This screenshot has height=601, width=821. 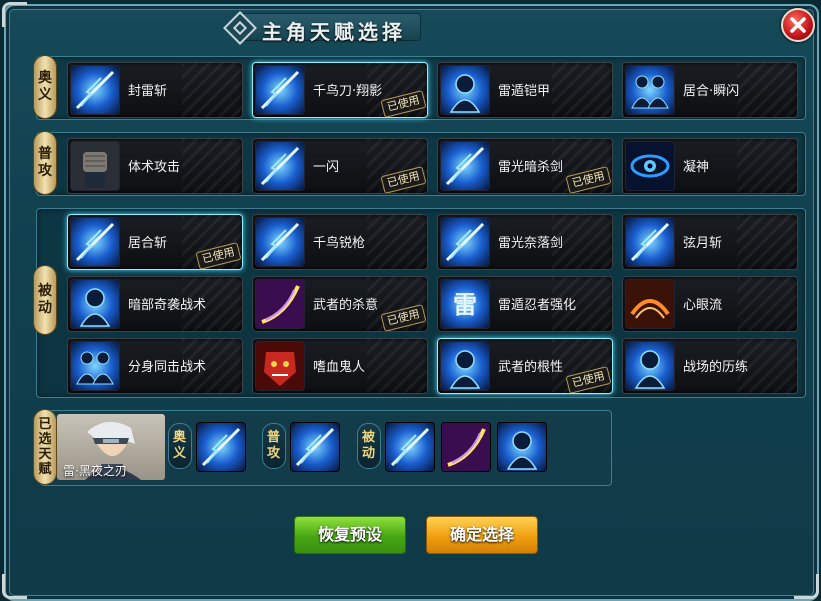 What do you see at coordinates (95, 366) in the screenshot?
I see `clone-ninja-icon` at bounding box center [95, 366].